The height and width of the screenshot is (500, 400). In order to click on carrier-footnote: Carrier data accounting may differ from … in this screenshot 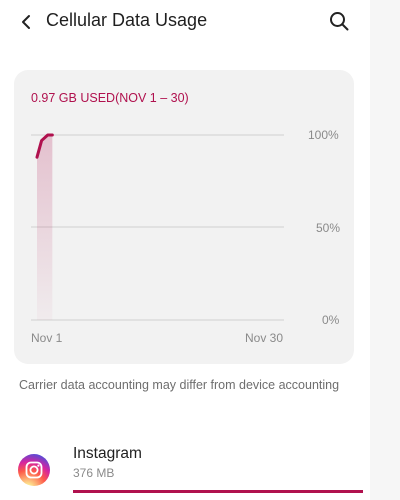, I will do `click(179, 385)`.